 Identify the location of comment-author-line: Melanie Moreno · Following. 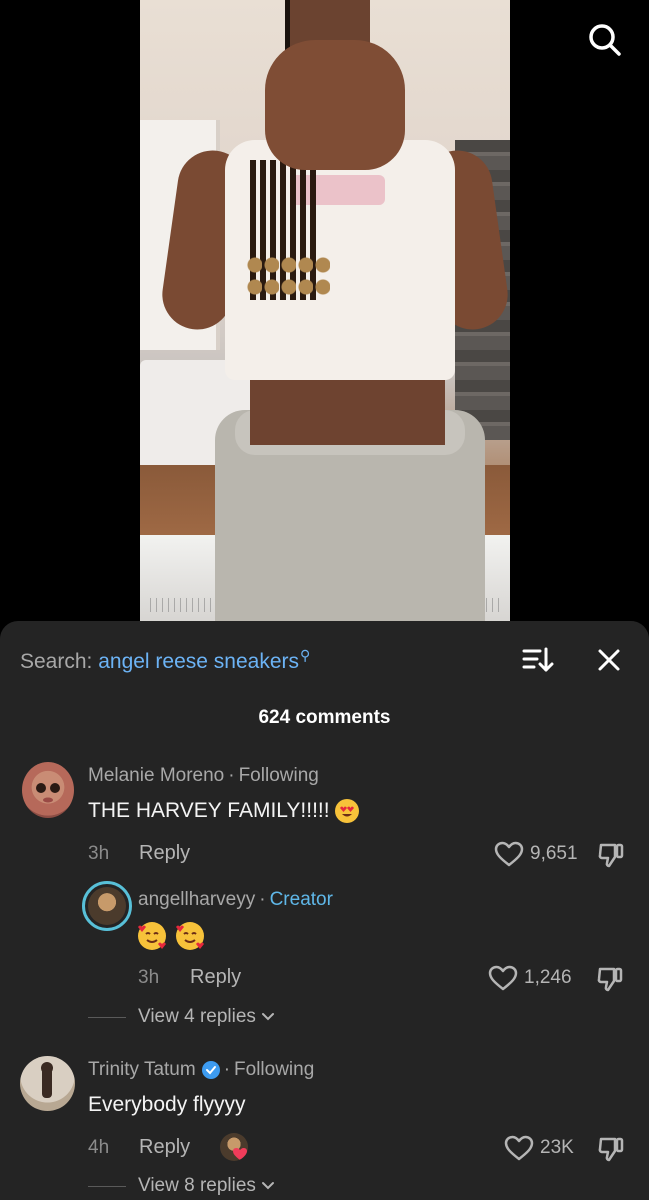
(203, 776).